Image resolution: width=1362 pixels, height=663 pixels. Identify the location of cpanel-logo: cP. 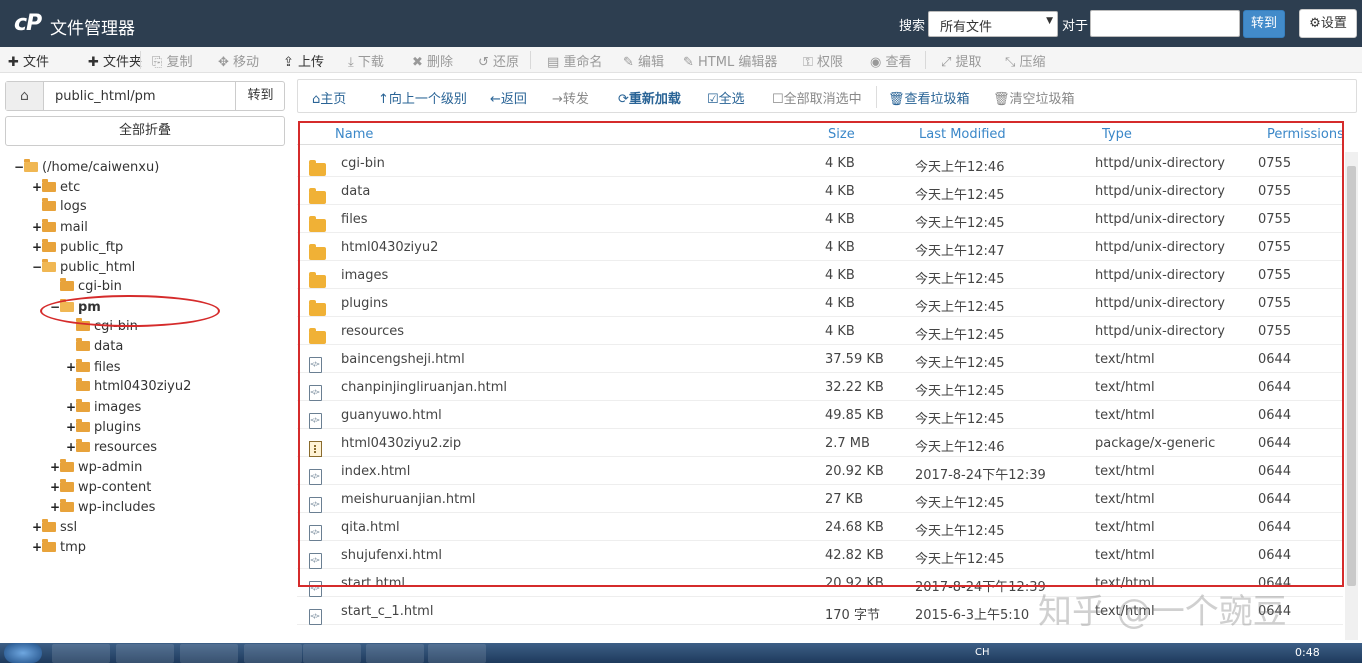
(28, 23).